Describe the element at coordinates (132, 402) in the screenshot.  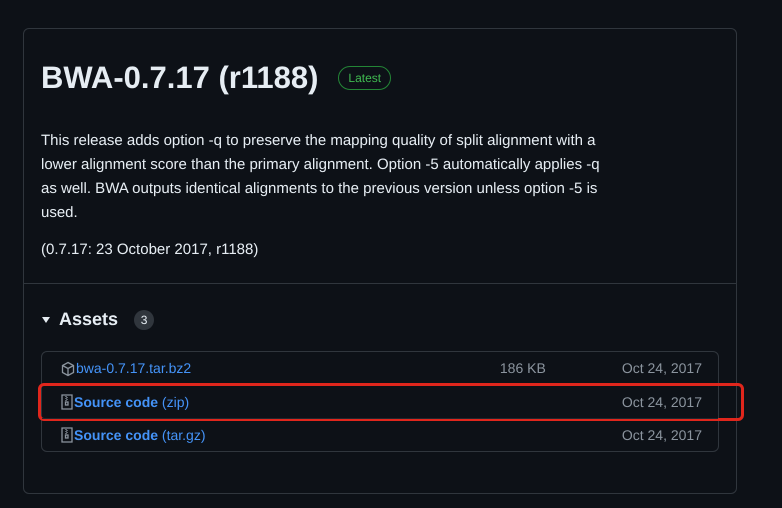
I see `asset-link: Source code (zip)` at that location.